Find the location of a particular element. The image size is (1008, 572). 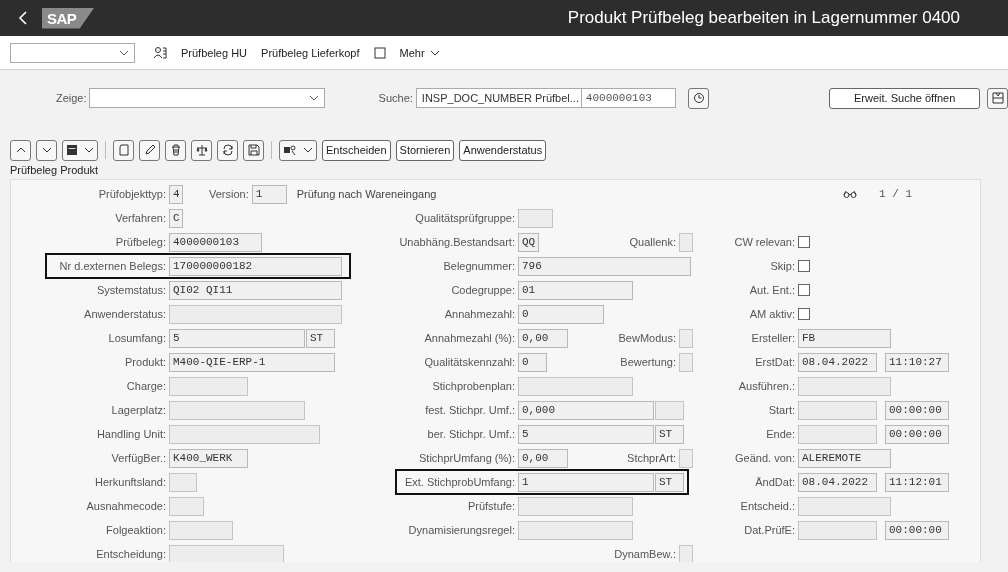

chevron-up-icon is located at coordinates (20, 150).